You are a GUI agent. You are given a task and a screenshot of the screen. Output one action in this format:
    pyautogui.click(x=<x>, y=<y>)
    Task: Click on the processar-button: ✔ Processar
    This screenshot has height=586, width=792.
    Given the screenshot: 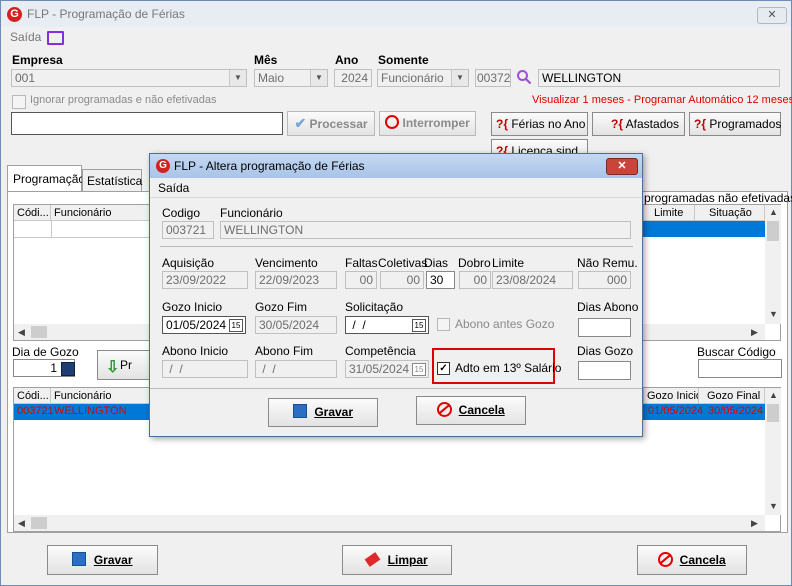 What is the action you would take?
    pyautogui.click(x=331, y=123)
    